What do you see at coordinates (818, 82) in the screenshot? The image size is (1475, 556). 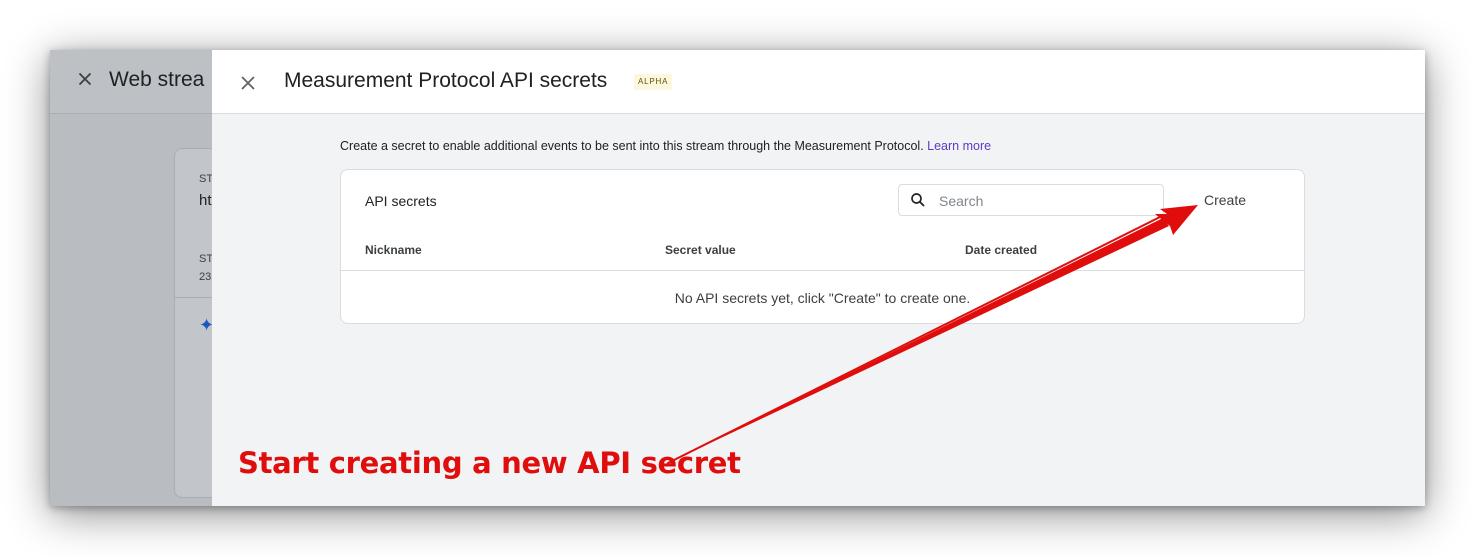 I see `panel-header: Measurement Protocol API secrets ALPHA` at bounding box center [818, 82].